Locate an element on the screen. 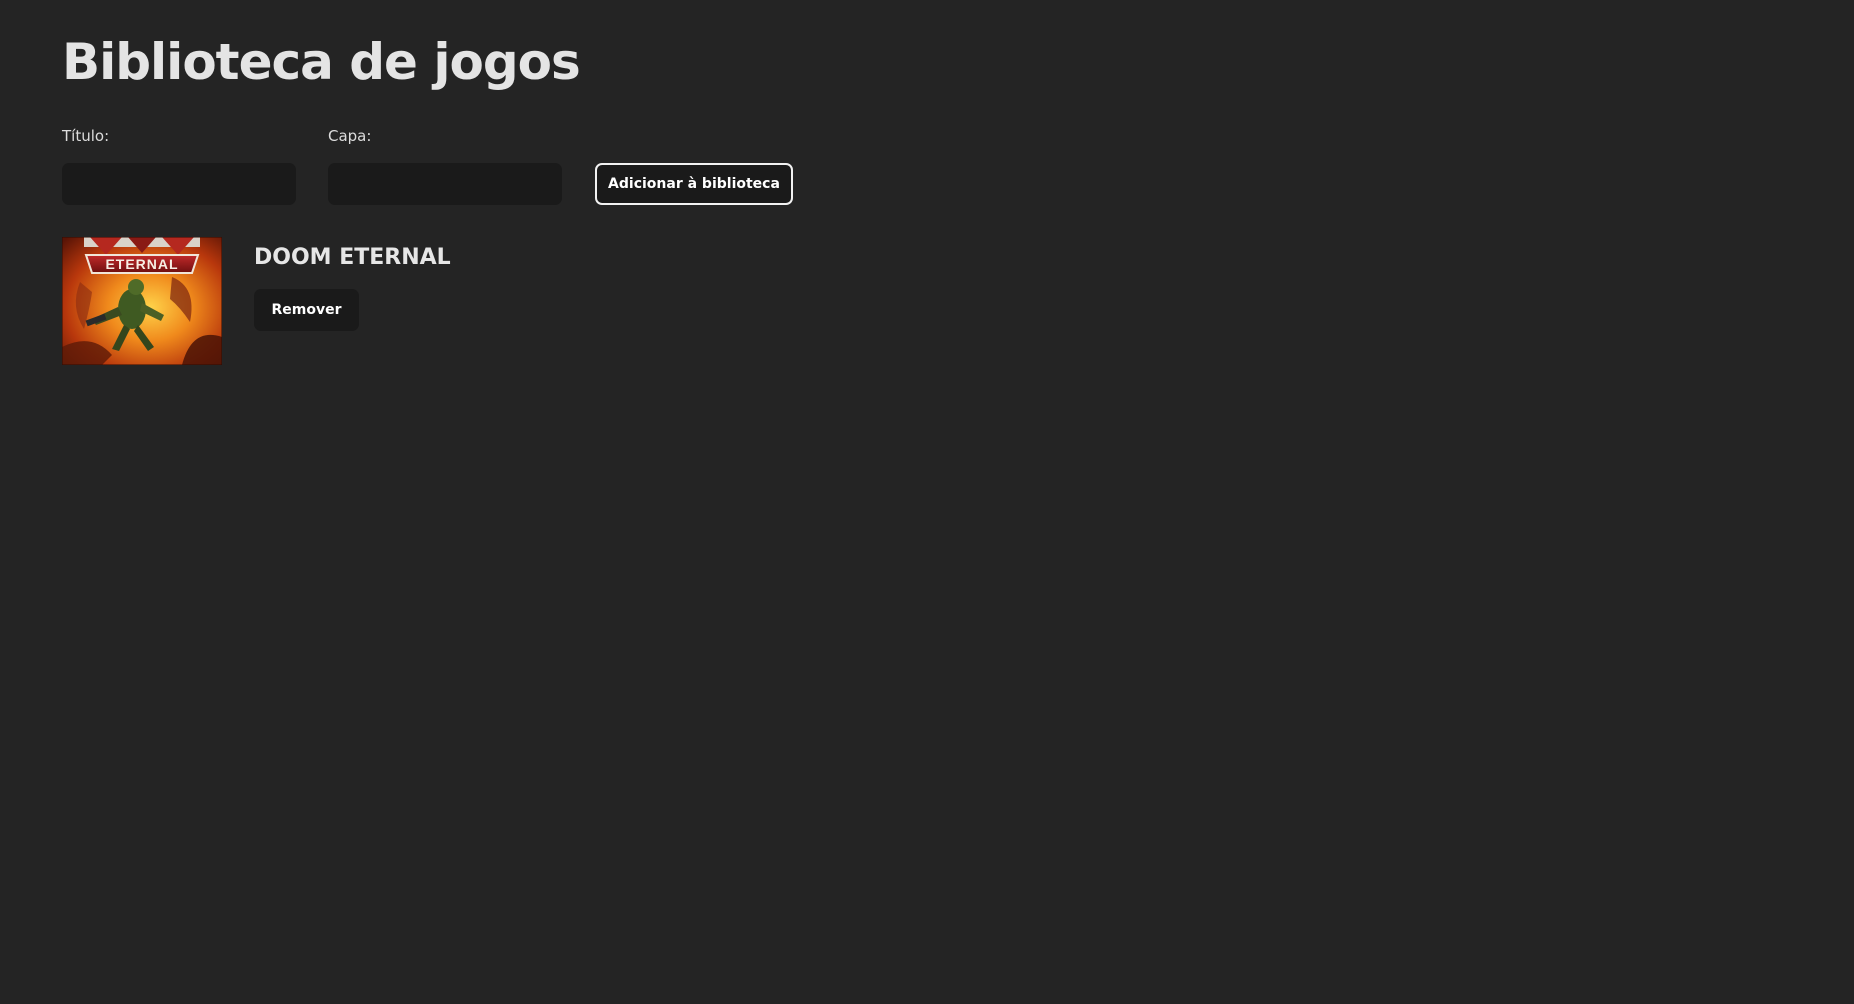 This screenshot has width=1854, height=1004. cover-logo-text: ETERNAL is located at coordinates (141, 264).